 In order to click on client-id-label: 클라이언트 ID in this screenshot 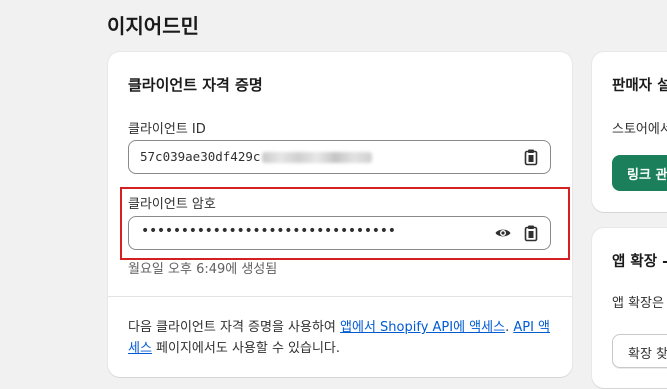, I will do `click(167, 129)`.